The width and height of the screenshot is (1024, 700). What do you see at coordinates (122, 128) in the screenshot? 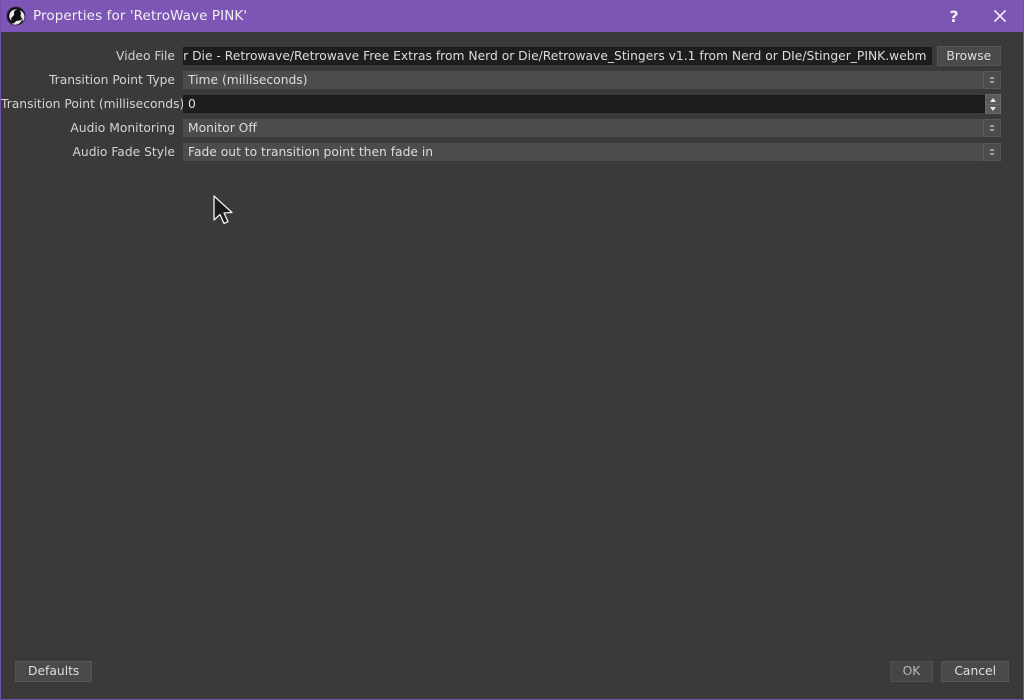
I see `label-audio-monitoring: Audio Monitoring` at bounding box center [122, 128].